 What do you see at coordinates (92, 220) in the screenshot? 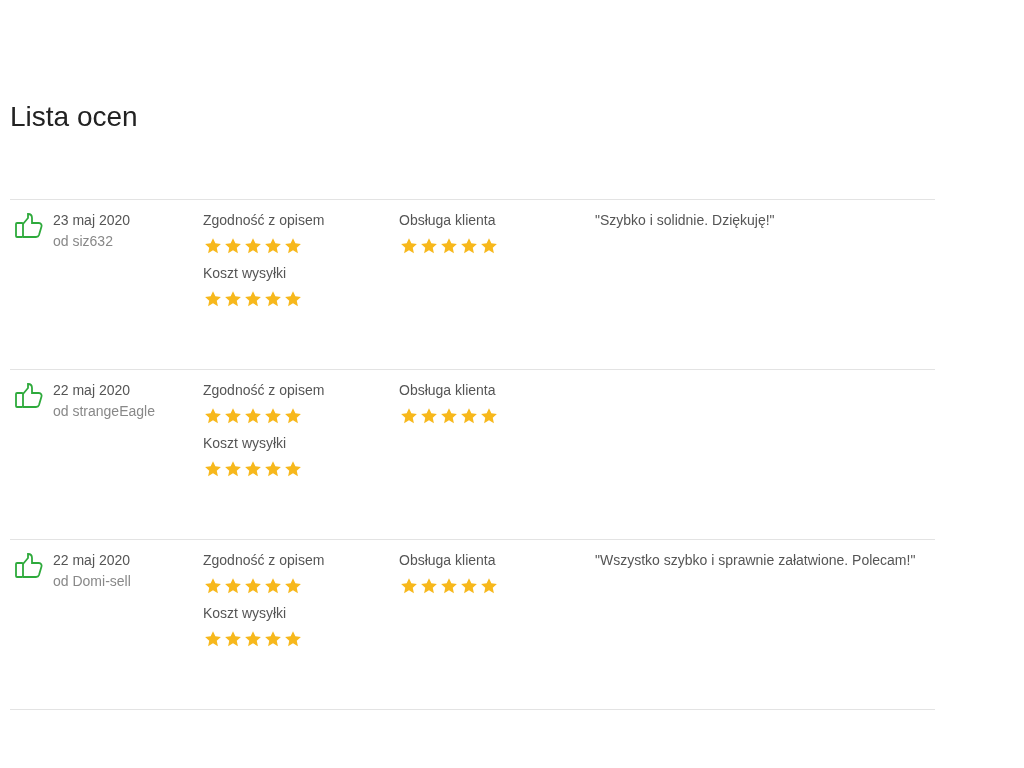
I see `review-date: 23 maj 2020` at bounding box center [92, 220].